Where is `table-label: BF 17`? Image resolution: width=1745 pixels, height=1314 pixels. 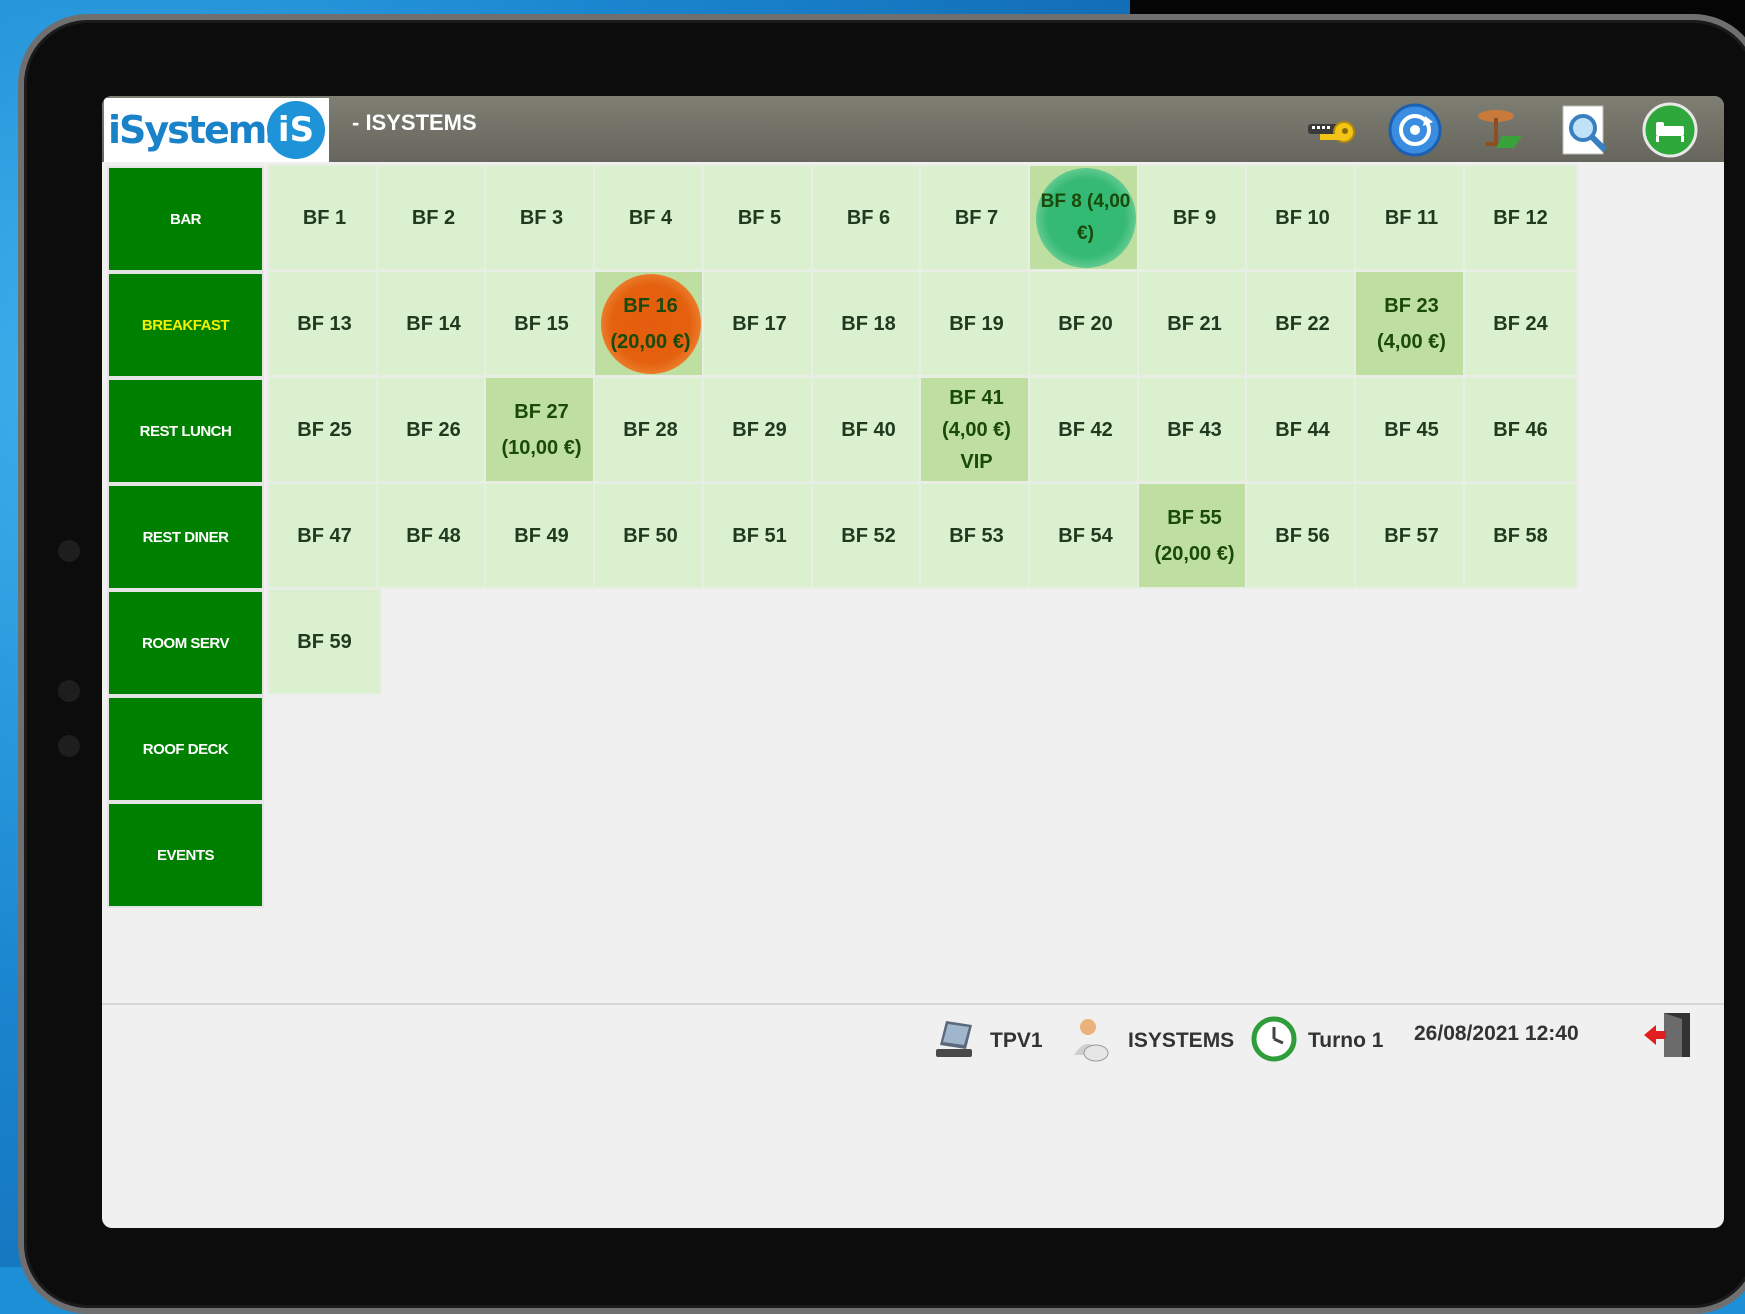 table-label: BF 17 is located at coordinates (759, 323).